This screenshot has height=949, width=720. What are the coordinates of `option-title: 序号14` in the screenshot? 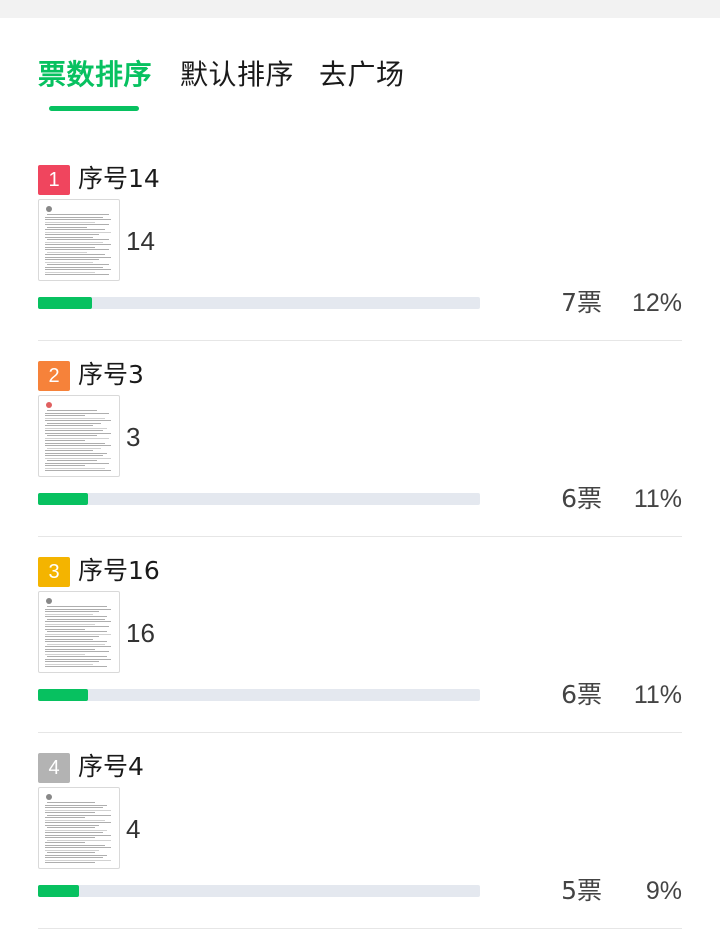 It's located at (119, 178).